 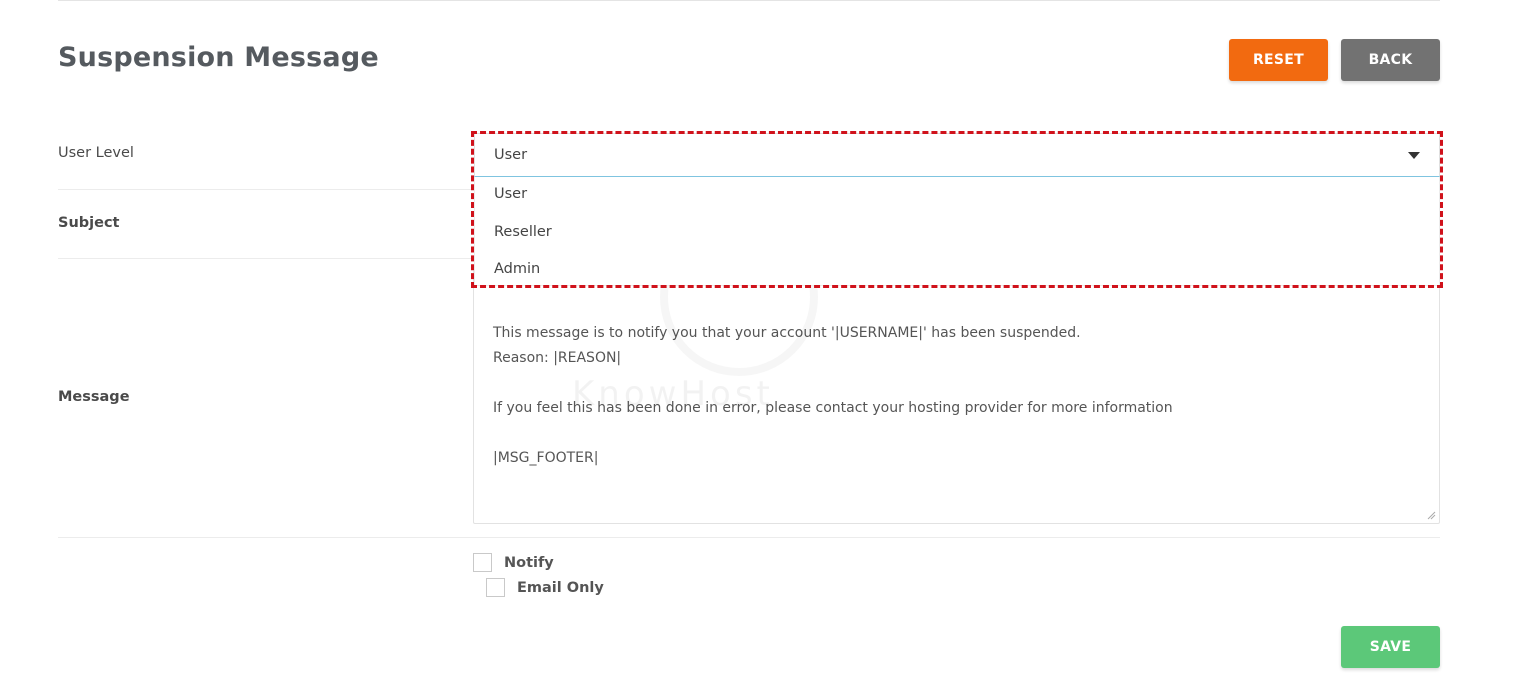 What do you see at coordinates (749, 537) in the screenshot?
I see `row-divider` at bounding box center [749, 537].